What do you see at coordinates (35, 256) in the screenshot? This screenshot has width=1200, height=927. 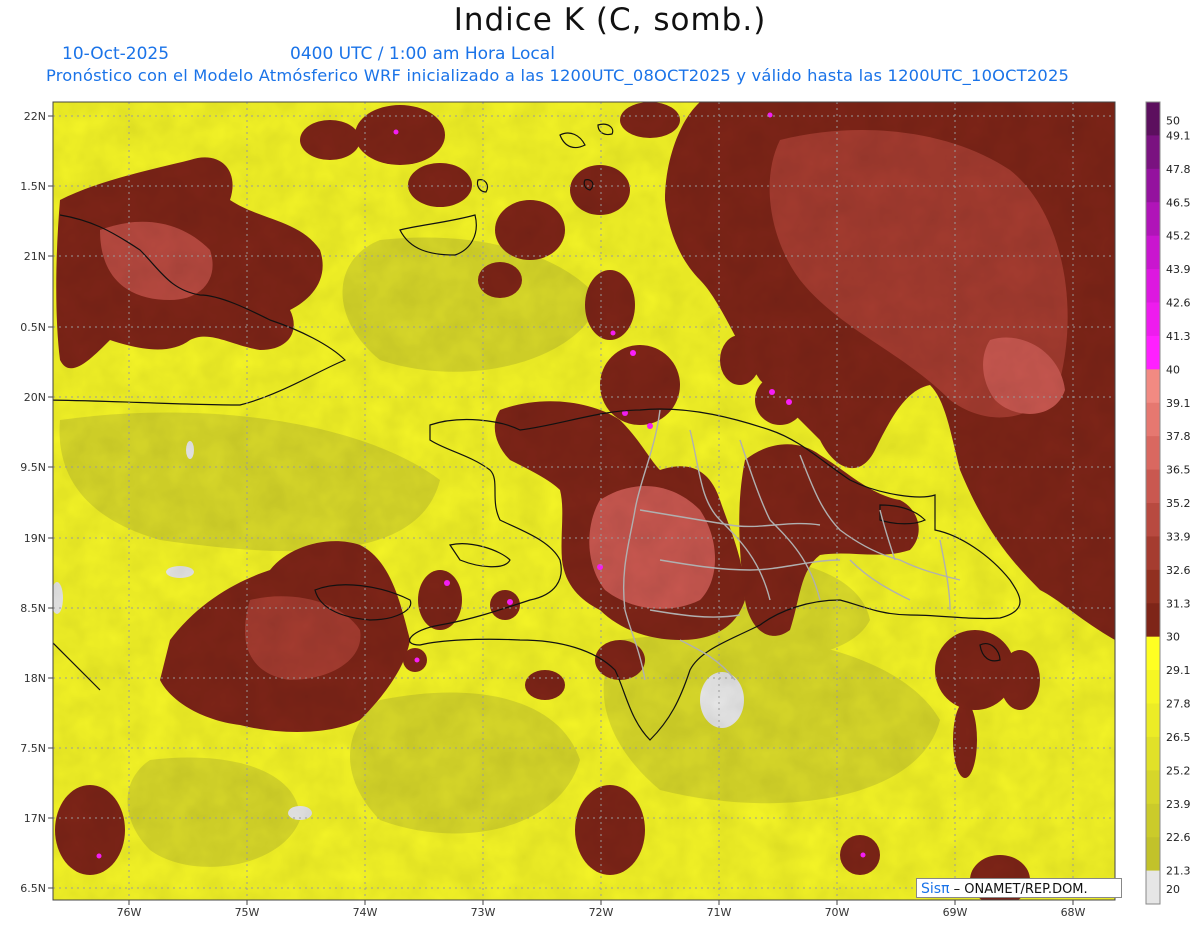 I see `lat-label: 21N` at bounding box center [35, 256].